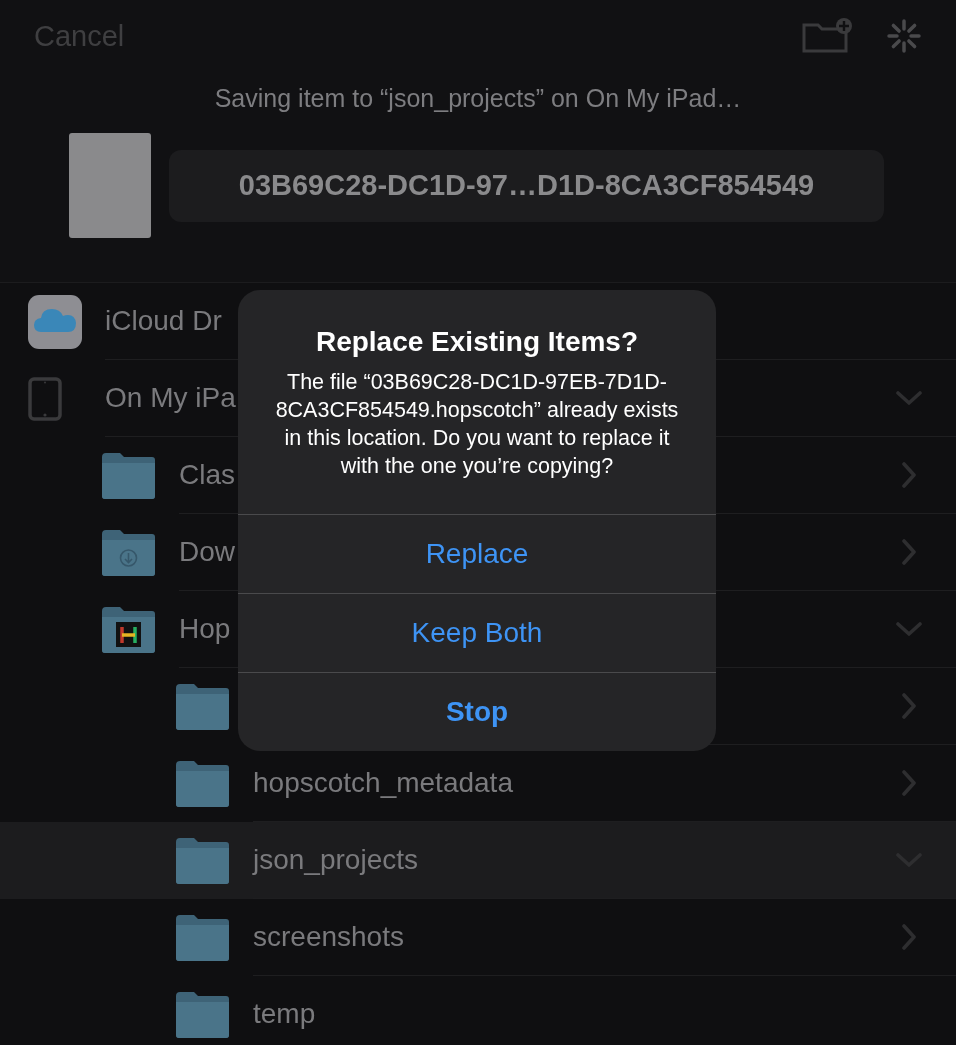 The height and width of the screenshot is (1045, 956). Describe the element at coordinates (207, 552) in the screenshot. I see `folder-name: Dow` at that location.